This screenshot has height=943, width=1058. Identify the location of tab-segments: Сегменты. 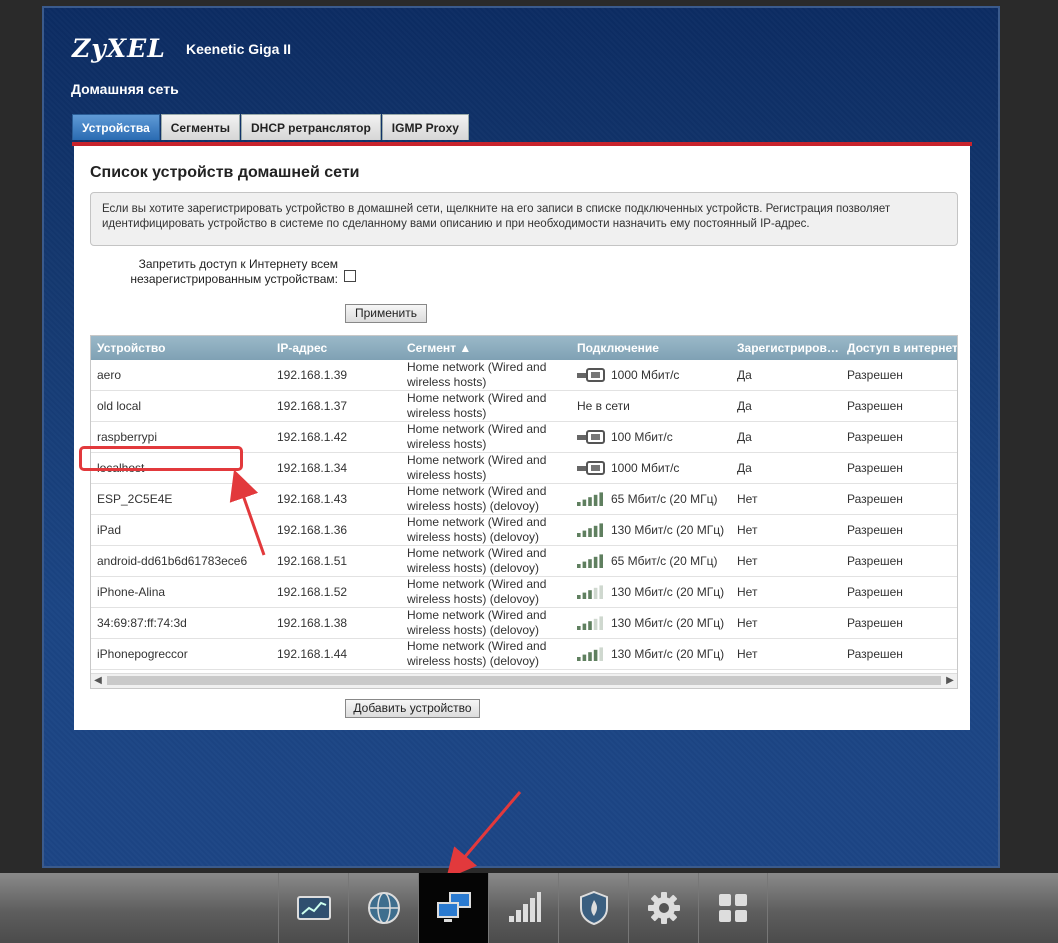
(200, 127).